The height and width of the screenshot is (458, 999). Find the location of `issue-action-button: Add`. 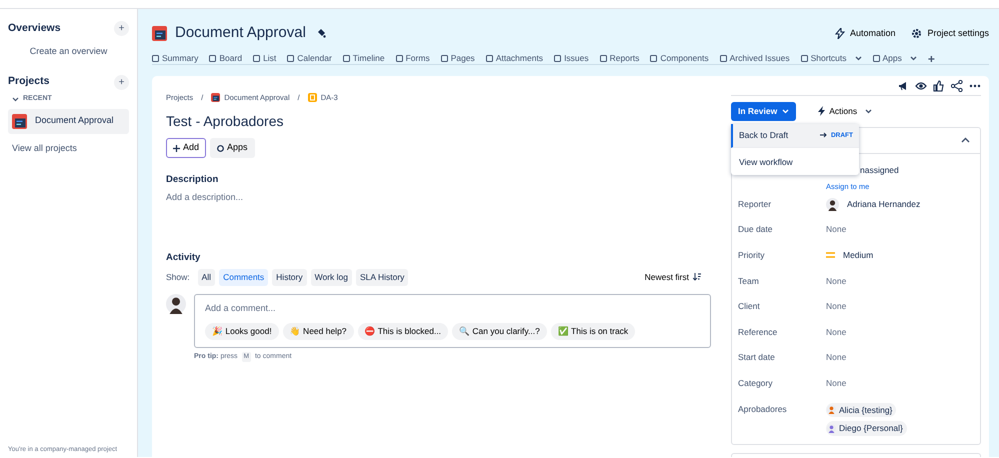

issue-action-button: Add is located at coordinates (186, 148).